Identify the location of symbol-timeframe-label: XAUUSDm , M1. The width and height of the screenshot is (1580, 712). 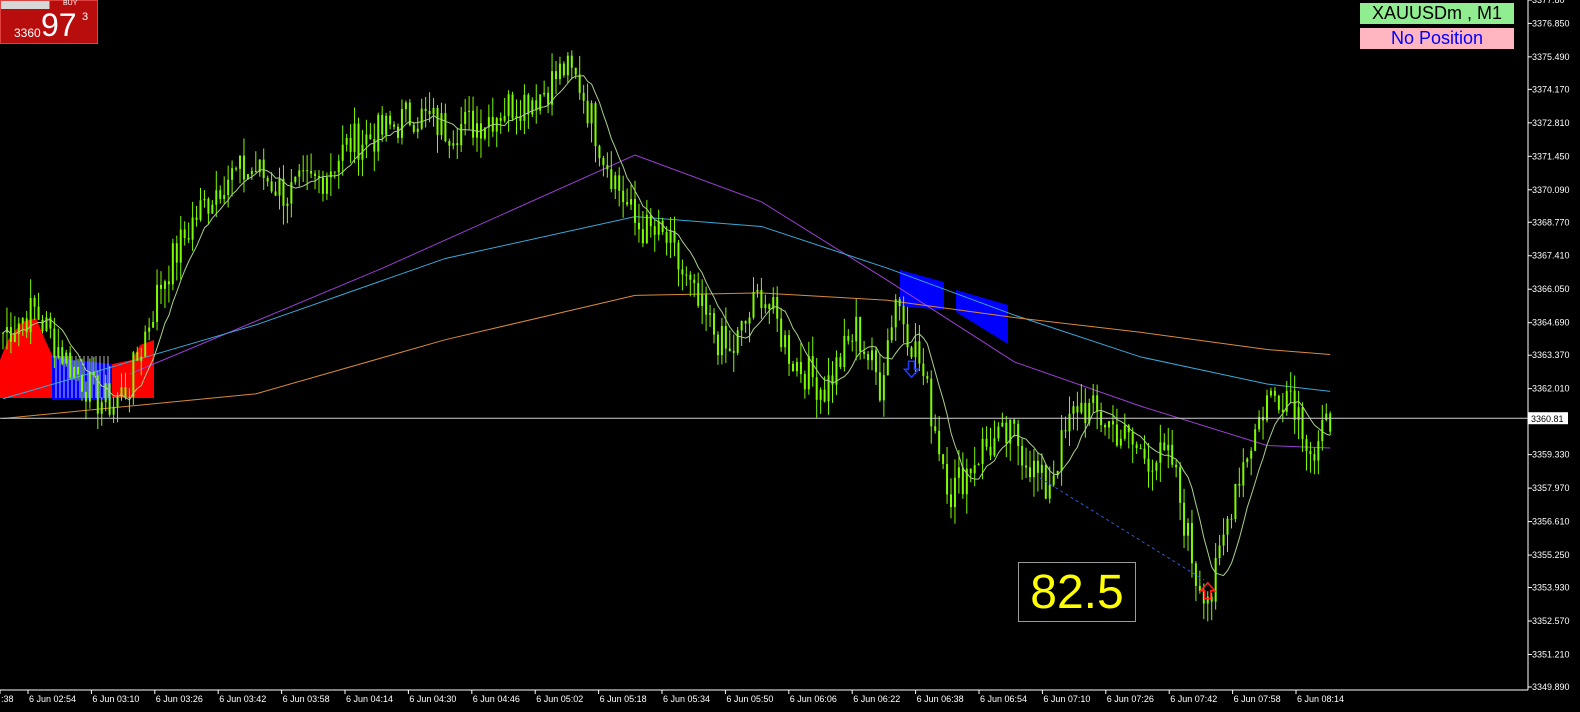
(1437, 13).